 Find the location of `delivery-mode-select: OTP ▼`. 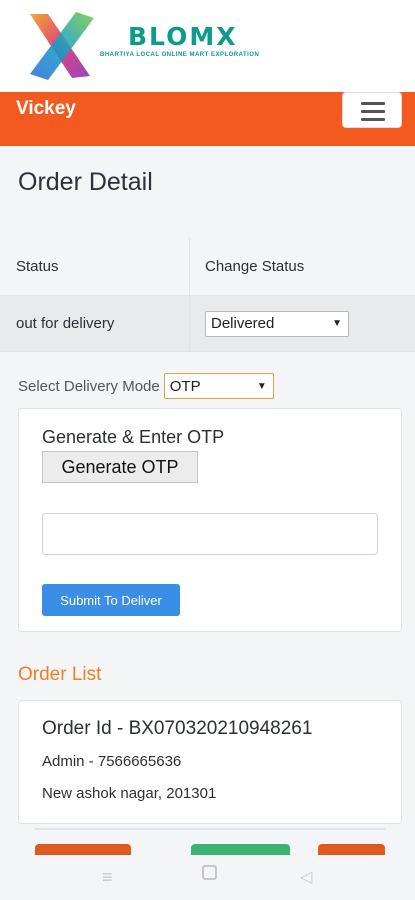

delivery-mode-select: OTP ▼ is located at coordinates (218, 386).